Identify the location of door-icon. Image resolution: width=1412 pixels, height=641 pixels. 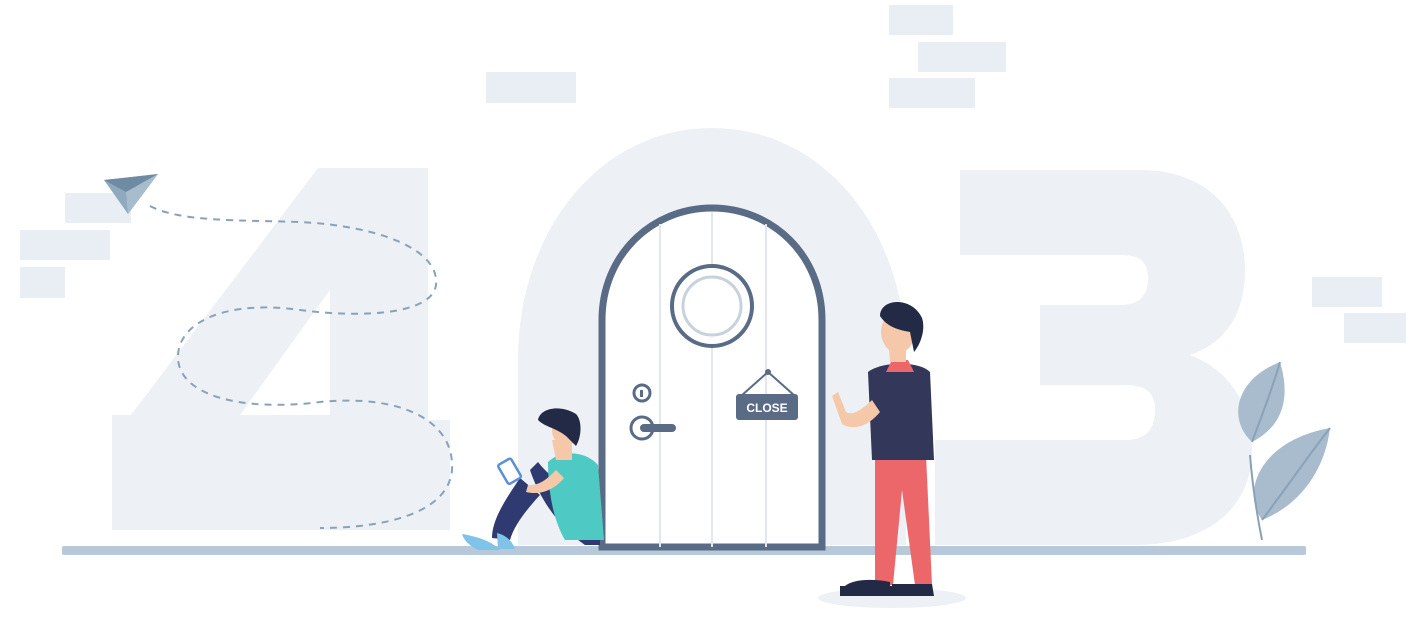
(712, 377).